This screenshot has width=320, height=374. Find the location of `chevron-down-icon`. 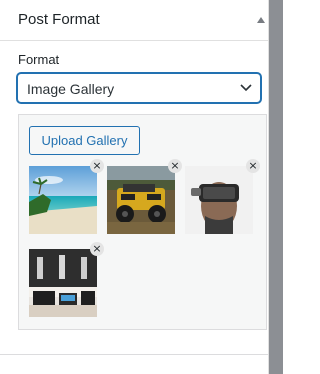

chevron-down-icon is located at coordinates (246, 88).